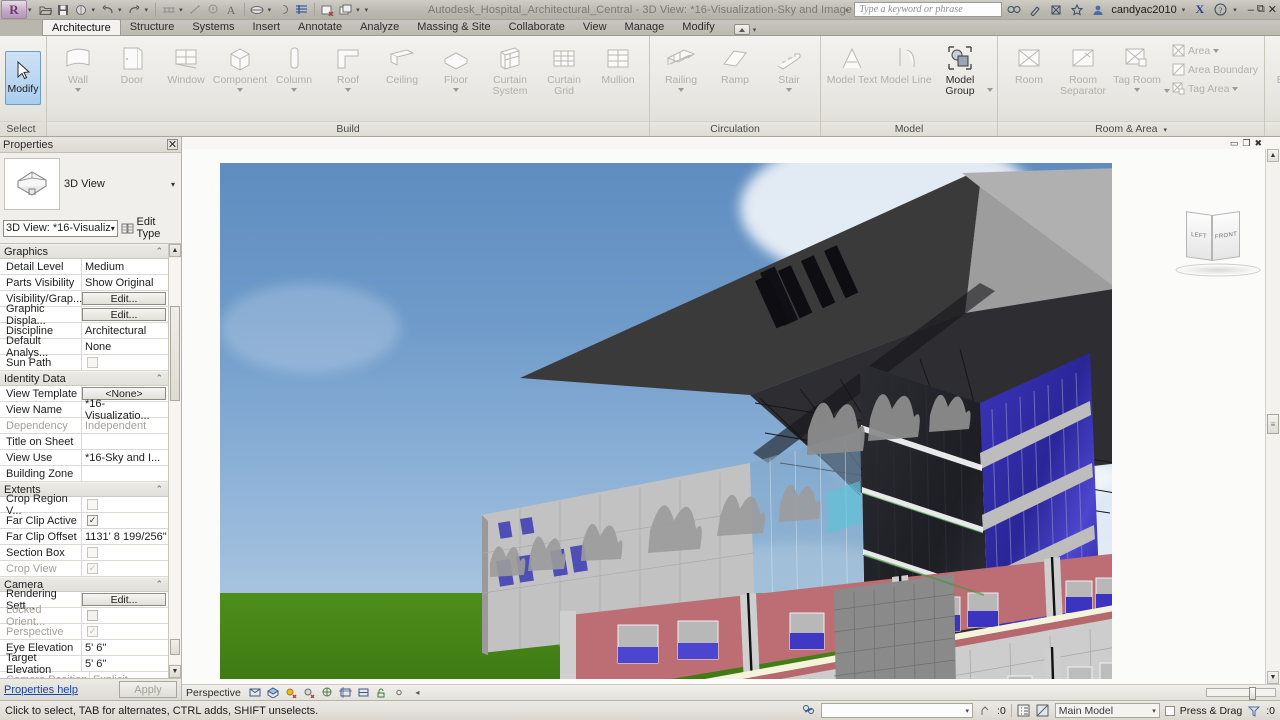 This screenshot has width=1280, height=720. Describe the element at coordinates (147, 10) in the screenshot. I see `redo-dropdown-caret-icon: ▾` at that location.